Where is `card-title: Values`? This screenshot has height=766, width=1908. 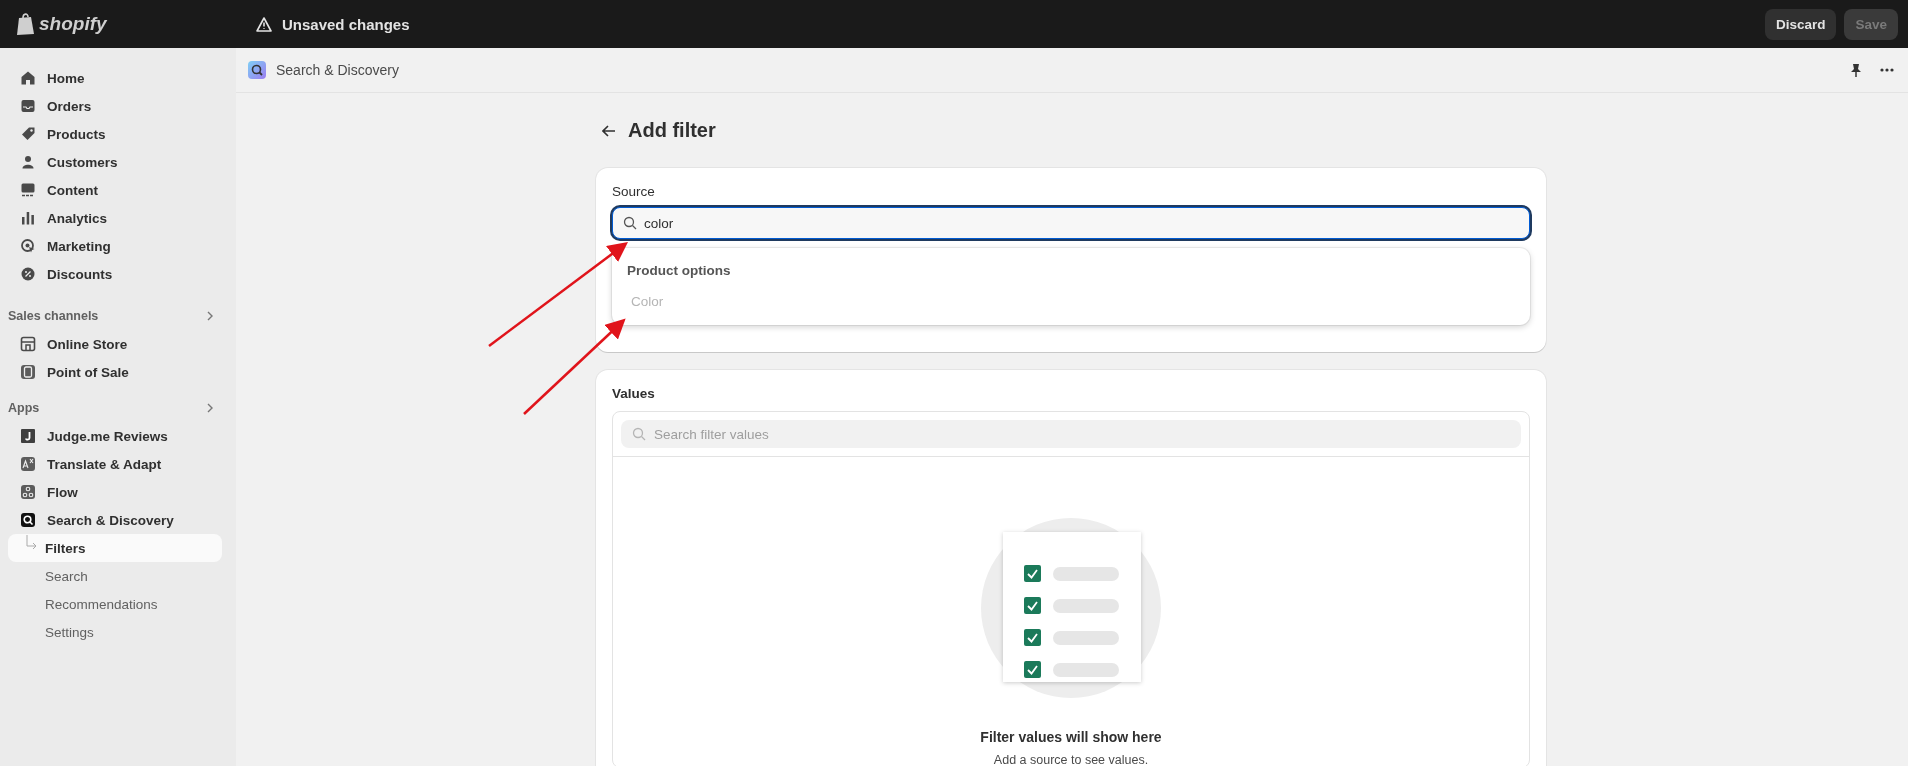
card-title: Values is located at coordinates (634, 393).